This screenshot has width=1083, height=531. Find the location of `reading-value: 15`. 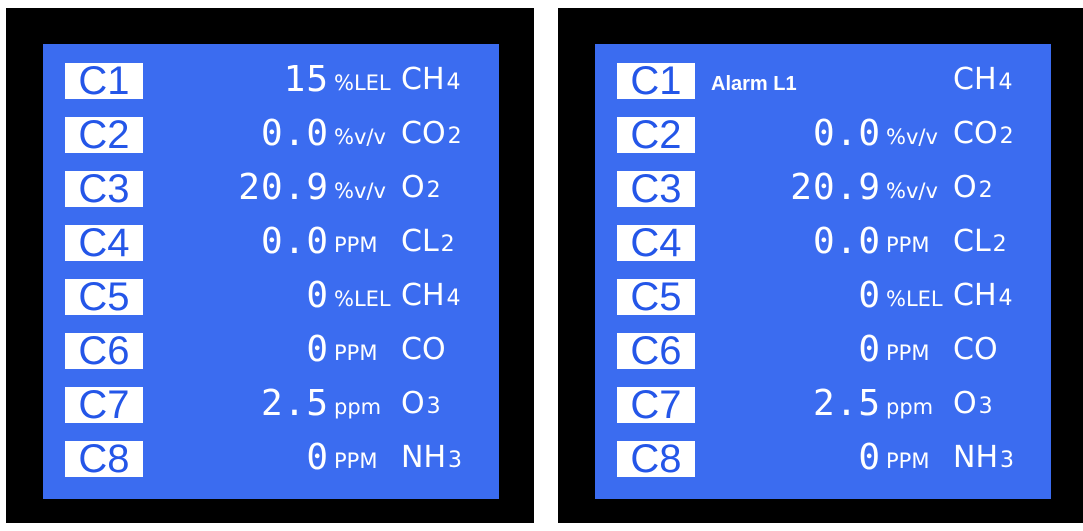

reading-value: 15 is located at coordinates (306, 79).